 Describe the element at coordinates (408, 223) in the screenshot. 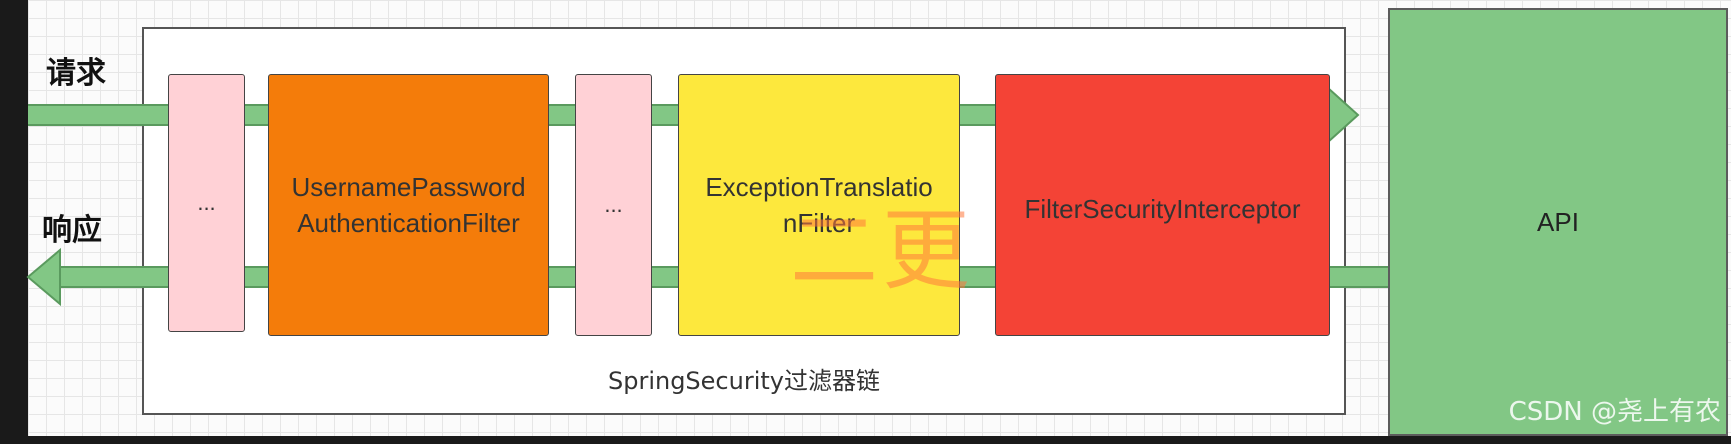

I see `filter-username-password-line2: AuthenticationFilter` at that location.